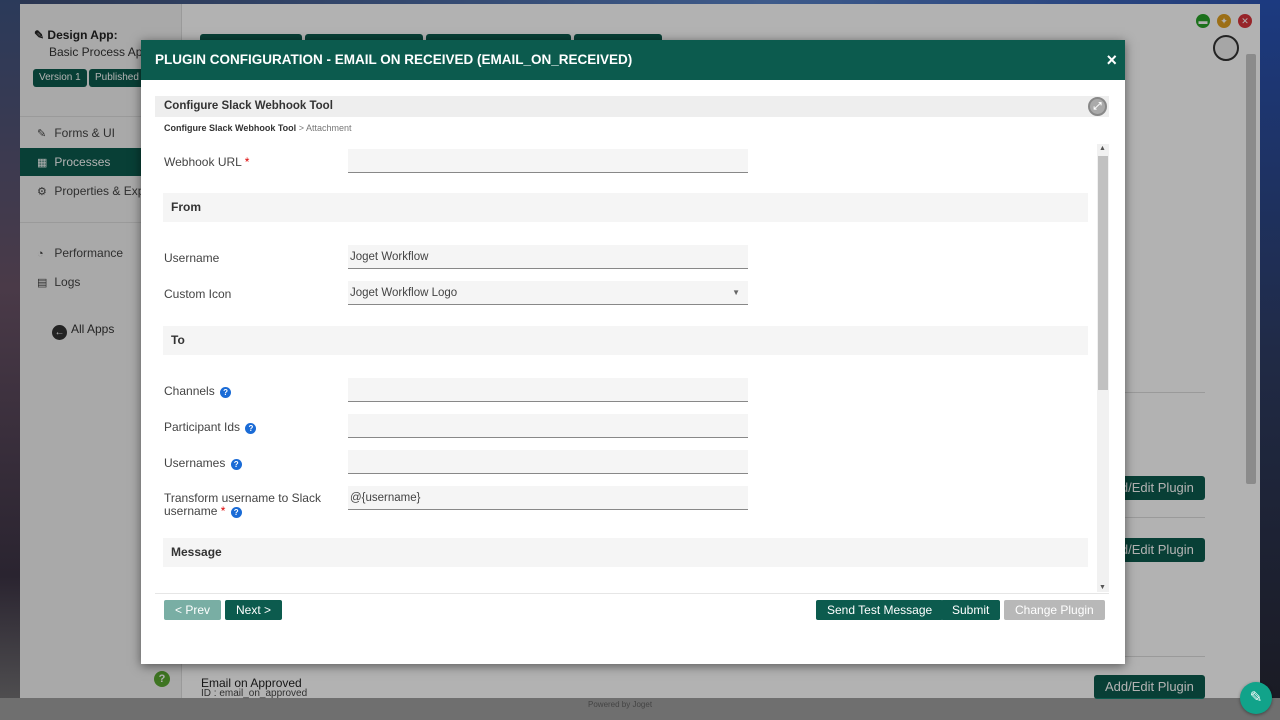  What do you see at coordinates (625, 340) in the screenshot?
I see `to-section-header: To` at bounding box center [625, 340].